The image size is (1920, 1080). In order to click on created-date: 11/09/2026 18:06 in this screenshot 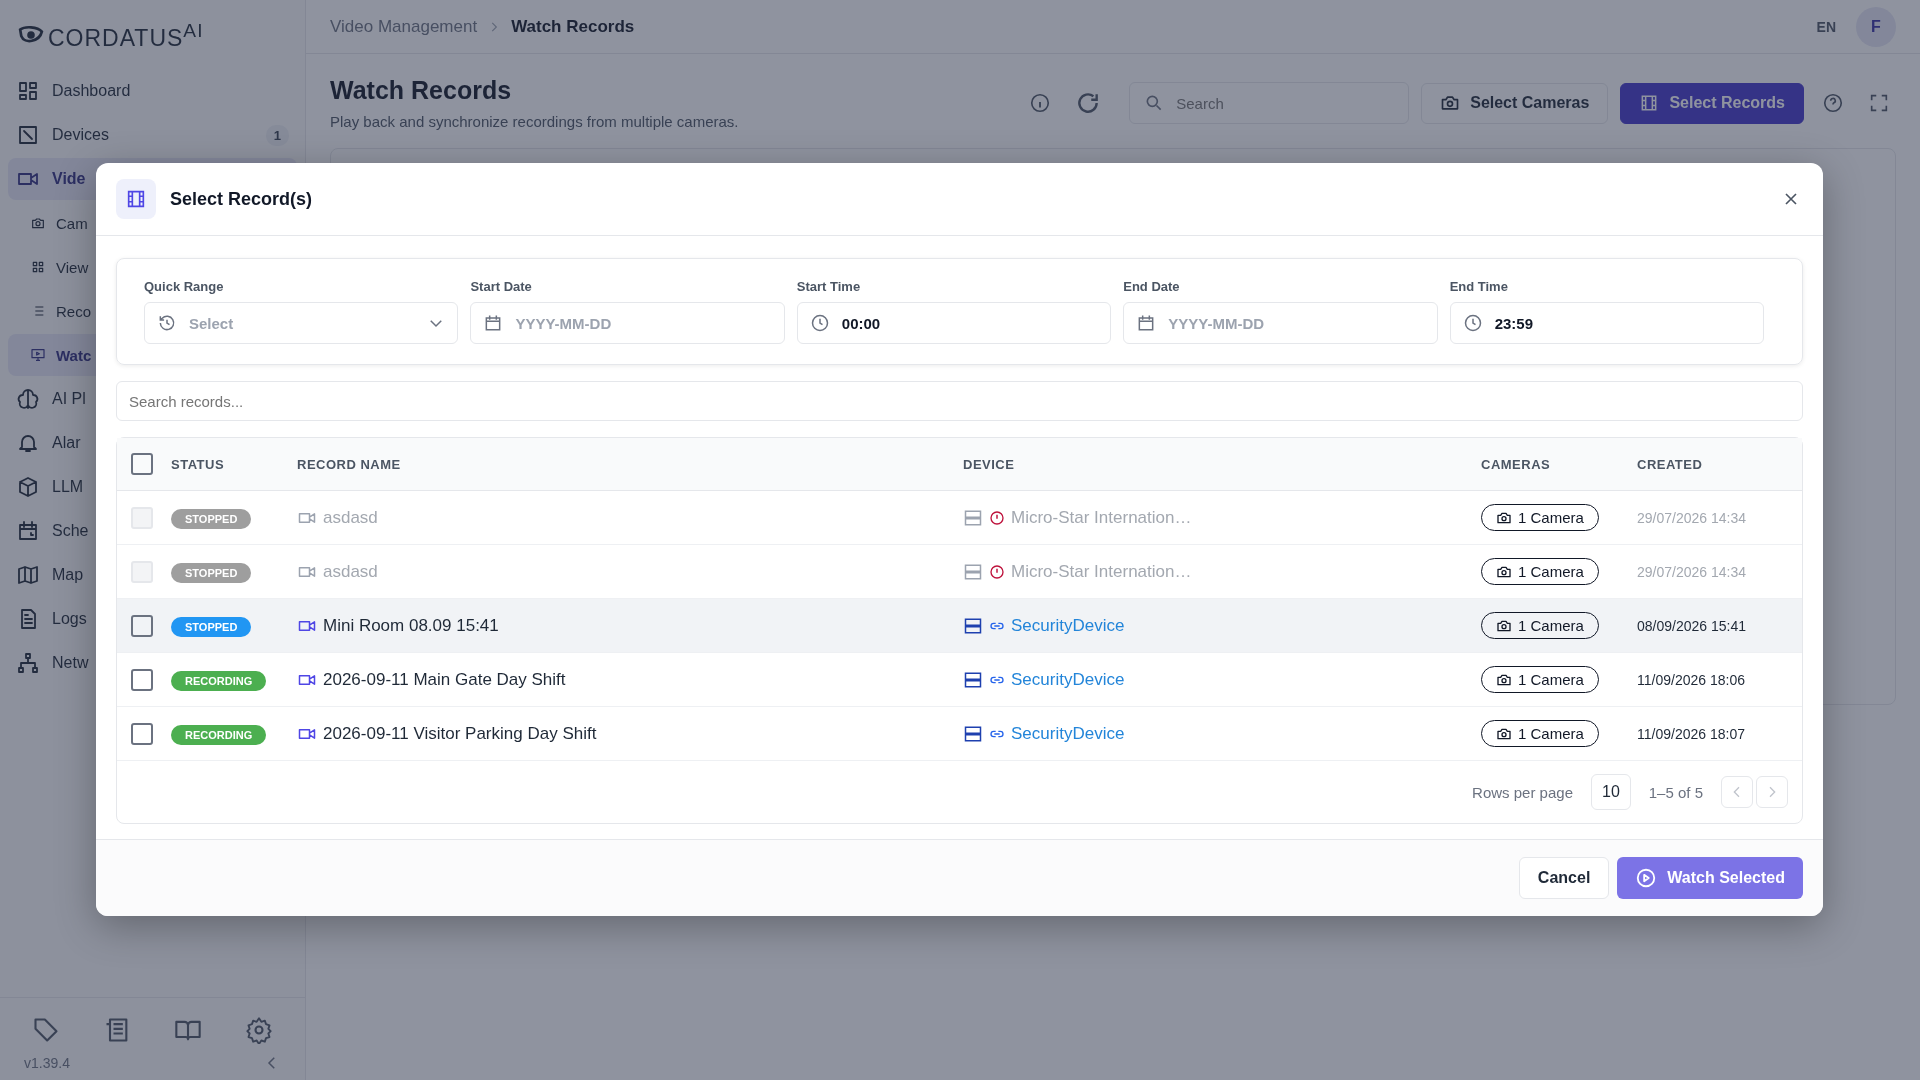, I will do `click(1691, 679)`.